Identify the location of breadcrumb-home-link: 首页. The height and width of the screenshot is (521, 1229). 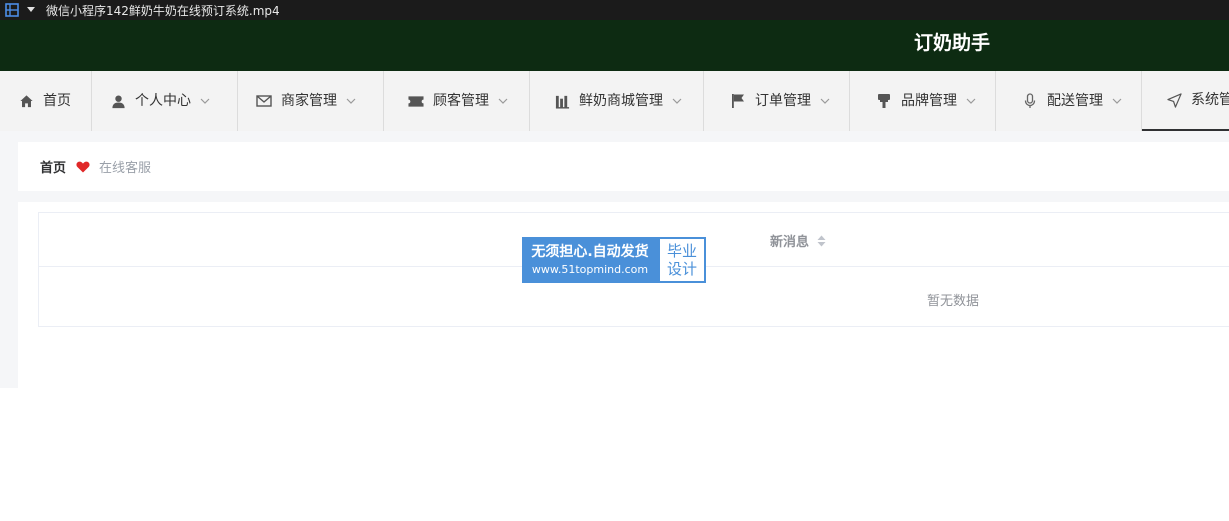
(53, 166).